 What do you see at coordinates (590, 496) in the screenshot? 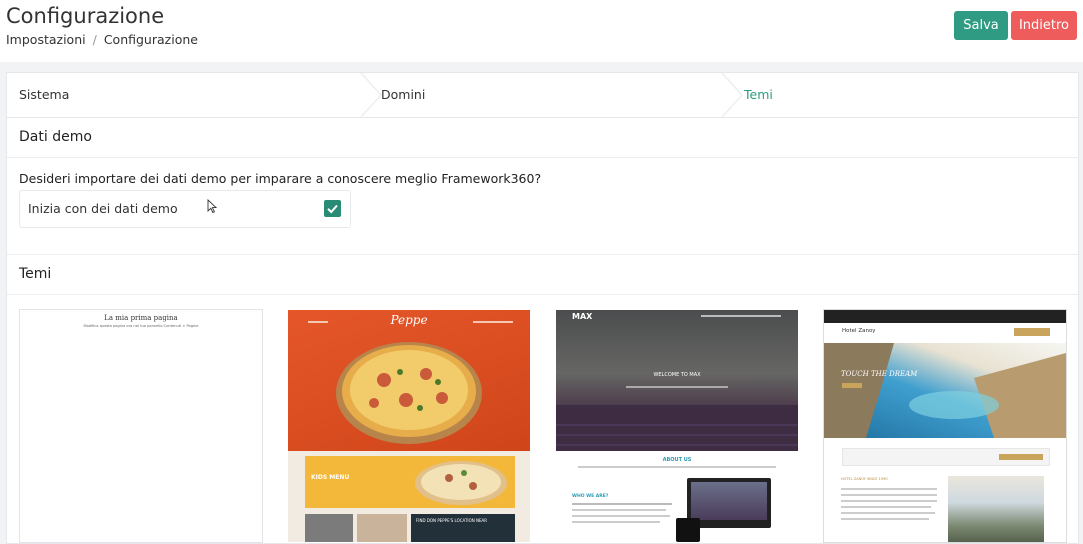
I see `who-title: WHO WE ARE?` at bounding box center [590, 496].